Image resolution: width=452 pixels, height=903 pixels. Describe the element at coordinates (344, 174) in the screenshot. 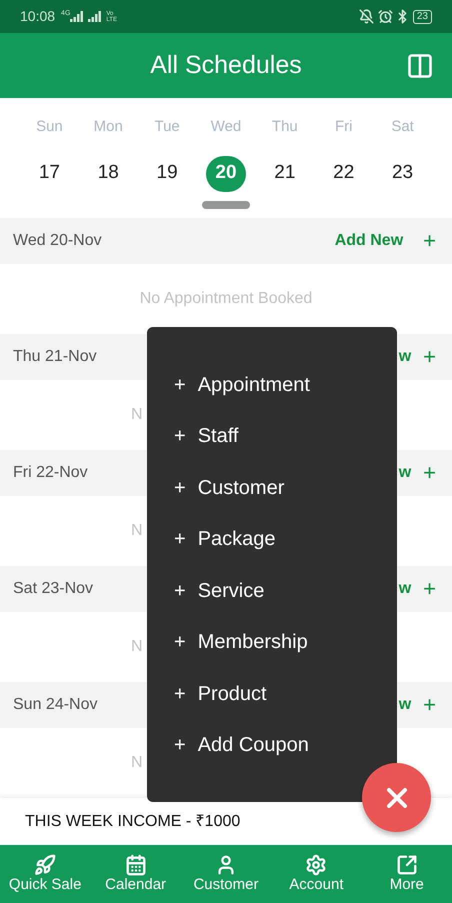

I see `date-button: 22` at that location.